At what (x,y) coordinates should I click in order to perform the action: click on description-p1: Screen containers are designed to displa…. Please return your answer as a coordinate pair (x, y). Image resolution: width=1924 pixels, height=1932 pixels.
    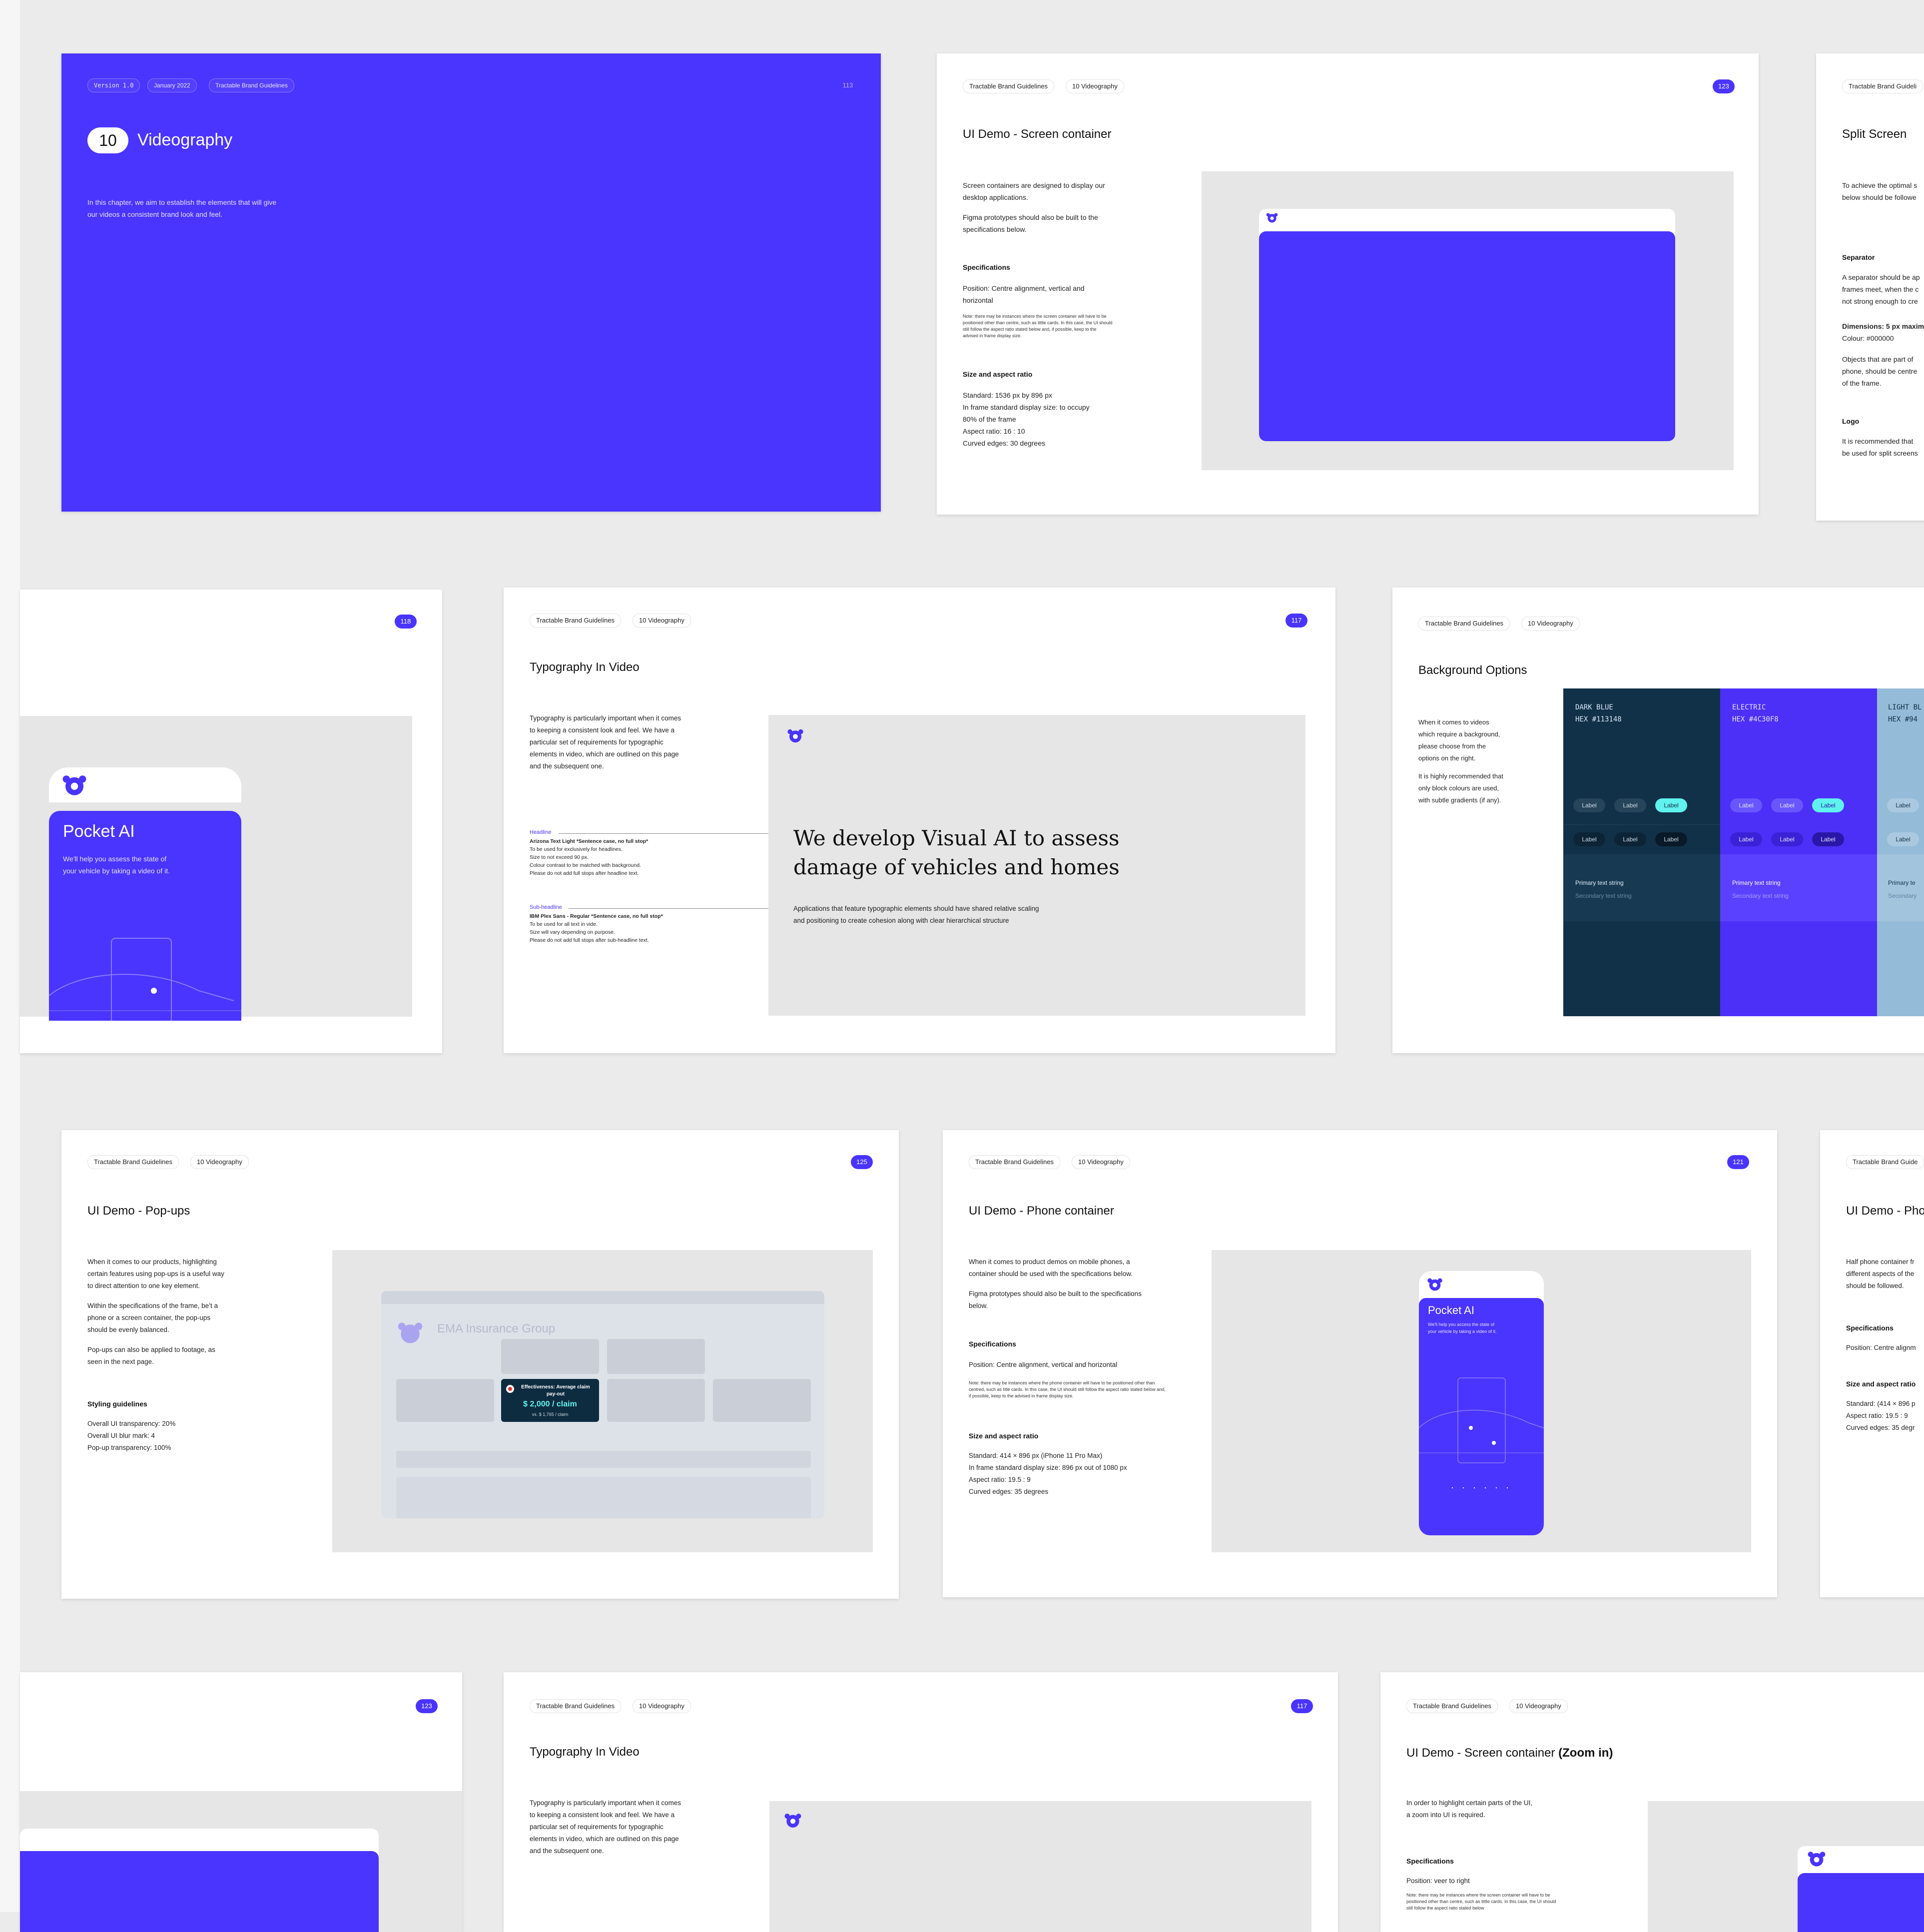
    Looking at the image, I should click on (1034, 191).